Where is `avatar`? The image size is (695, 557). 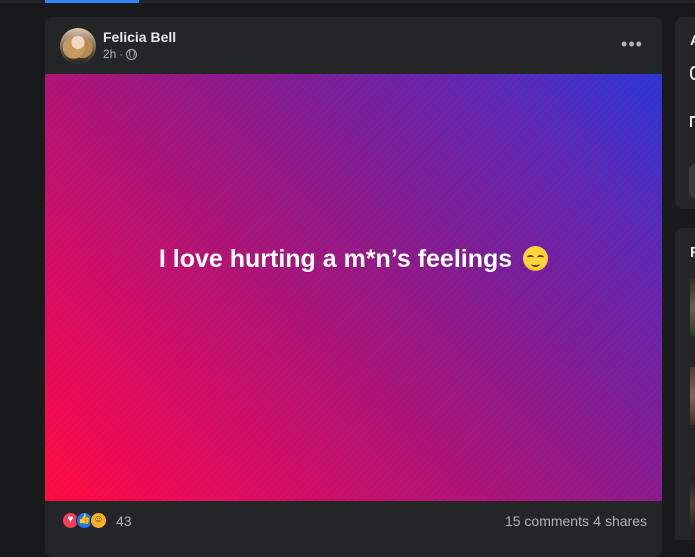
avatar is located at coordinates (78, 46).